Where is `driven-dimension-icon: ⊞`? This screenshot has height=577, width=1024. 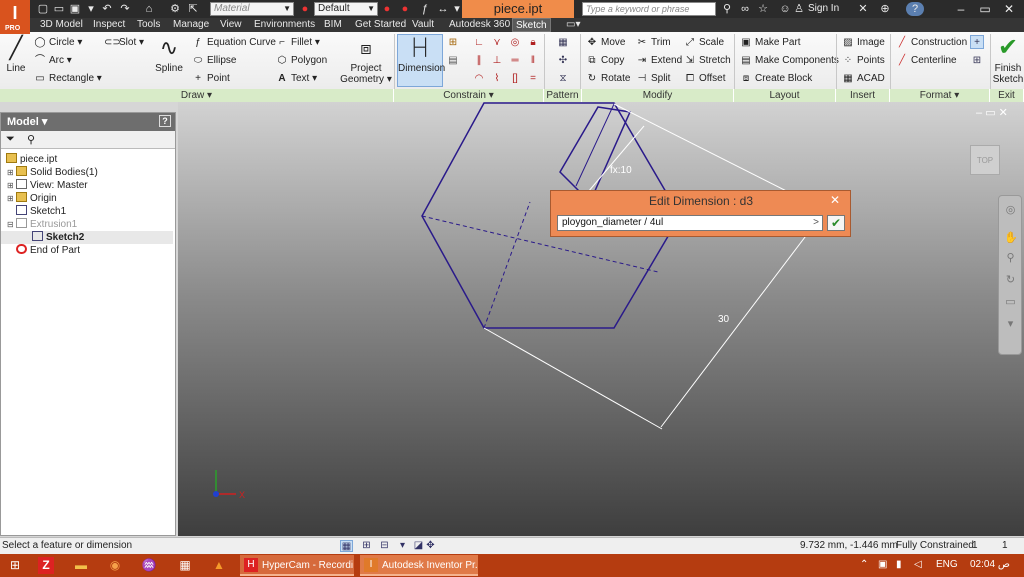
driven-dimension-icon: ⊞ is located at coordinates (977, 61).